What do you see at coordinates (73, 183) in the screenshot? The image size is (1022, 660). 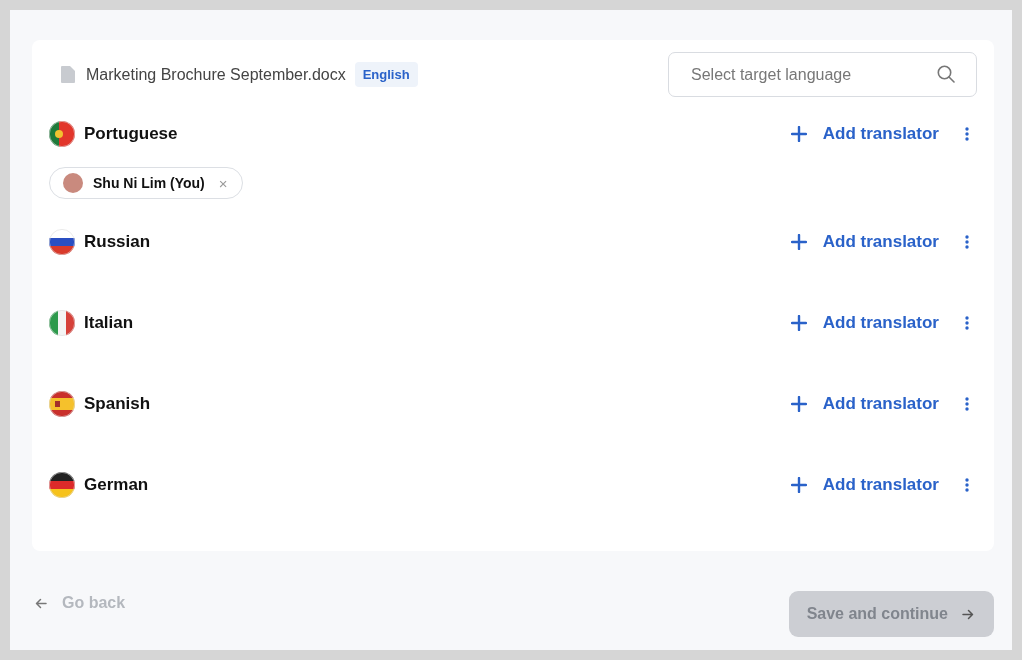 I see `avatar-icon` at bounding box center [73, 183].